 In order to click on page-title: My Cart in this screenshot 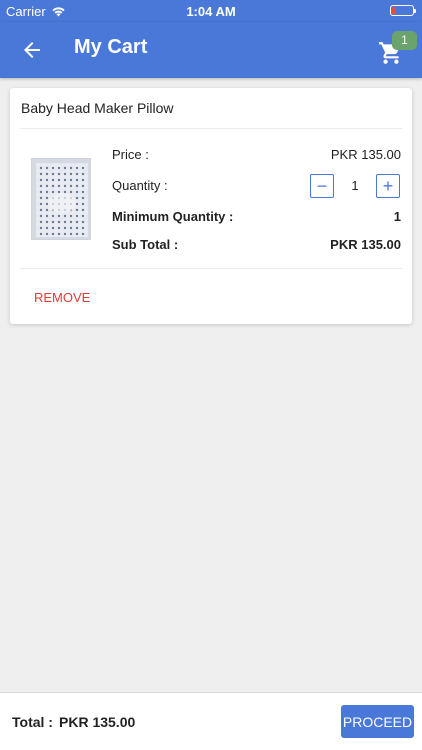, I will do `click(111, 47)`.